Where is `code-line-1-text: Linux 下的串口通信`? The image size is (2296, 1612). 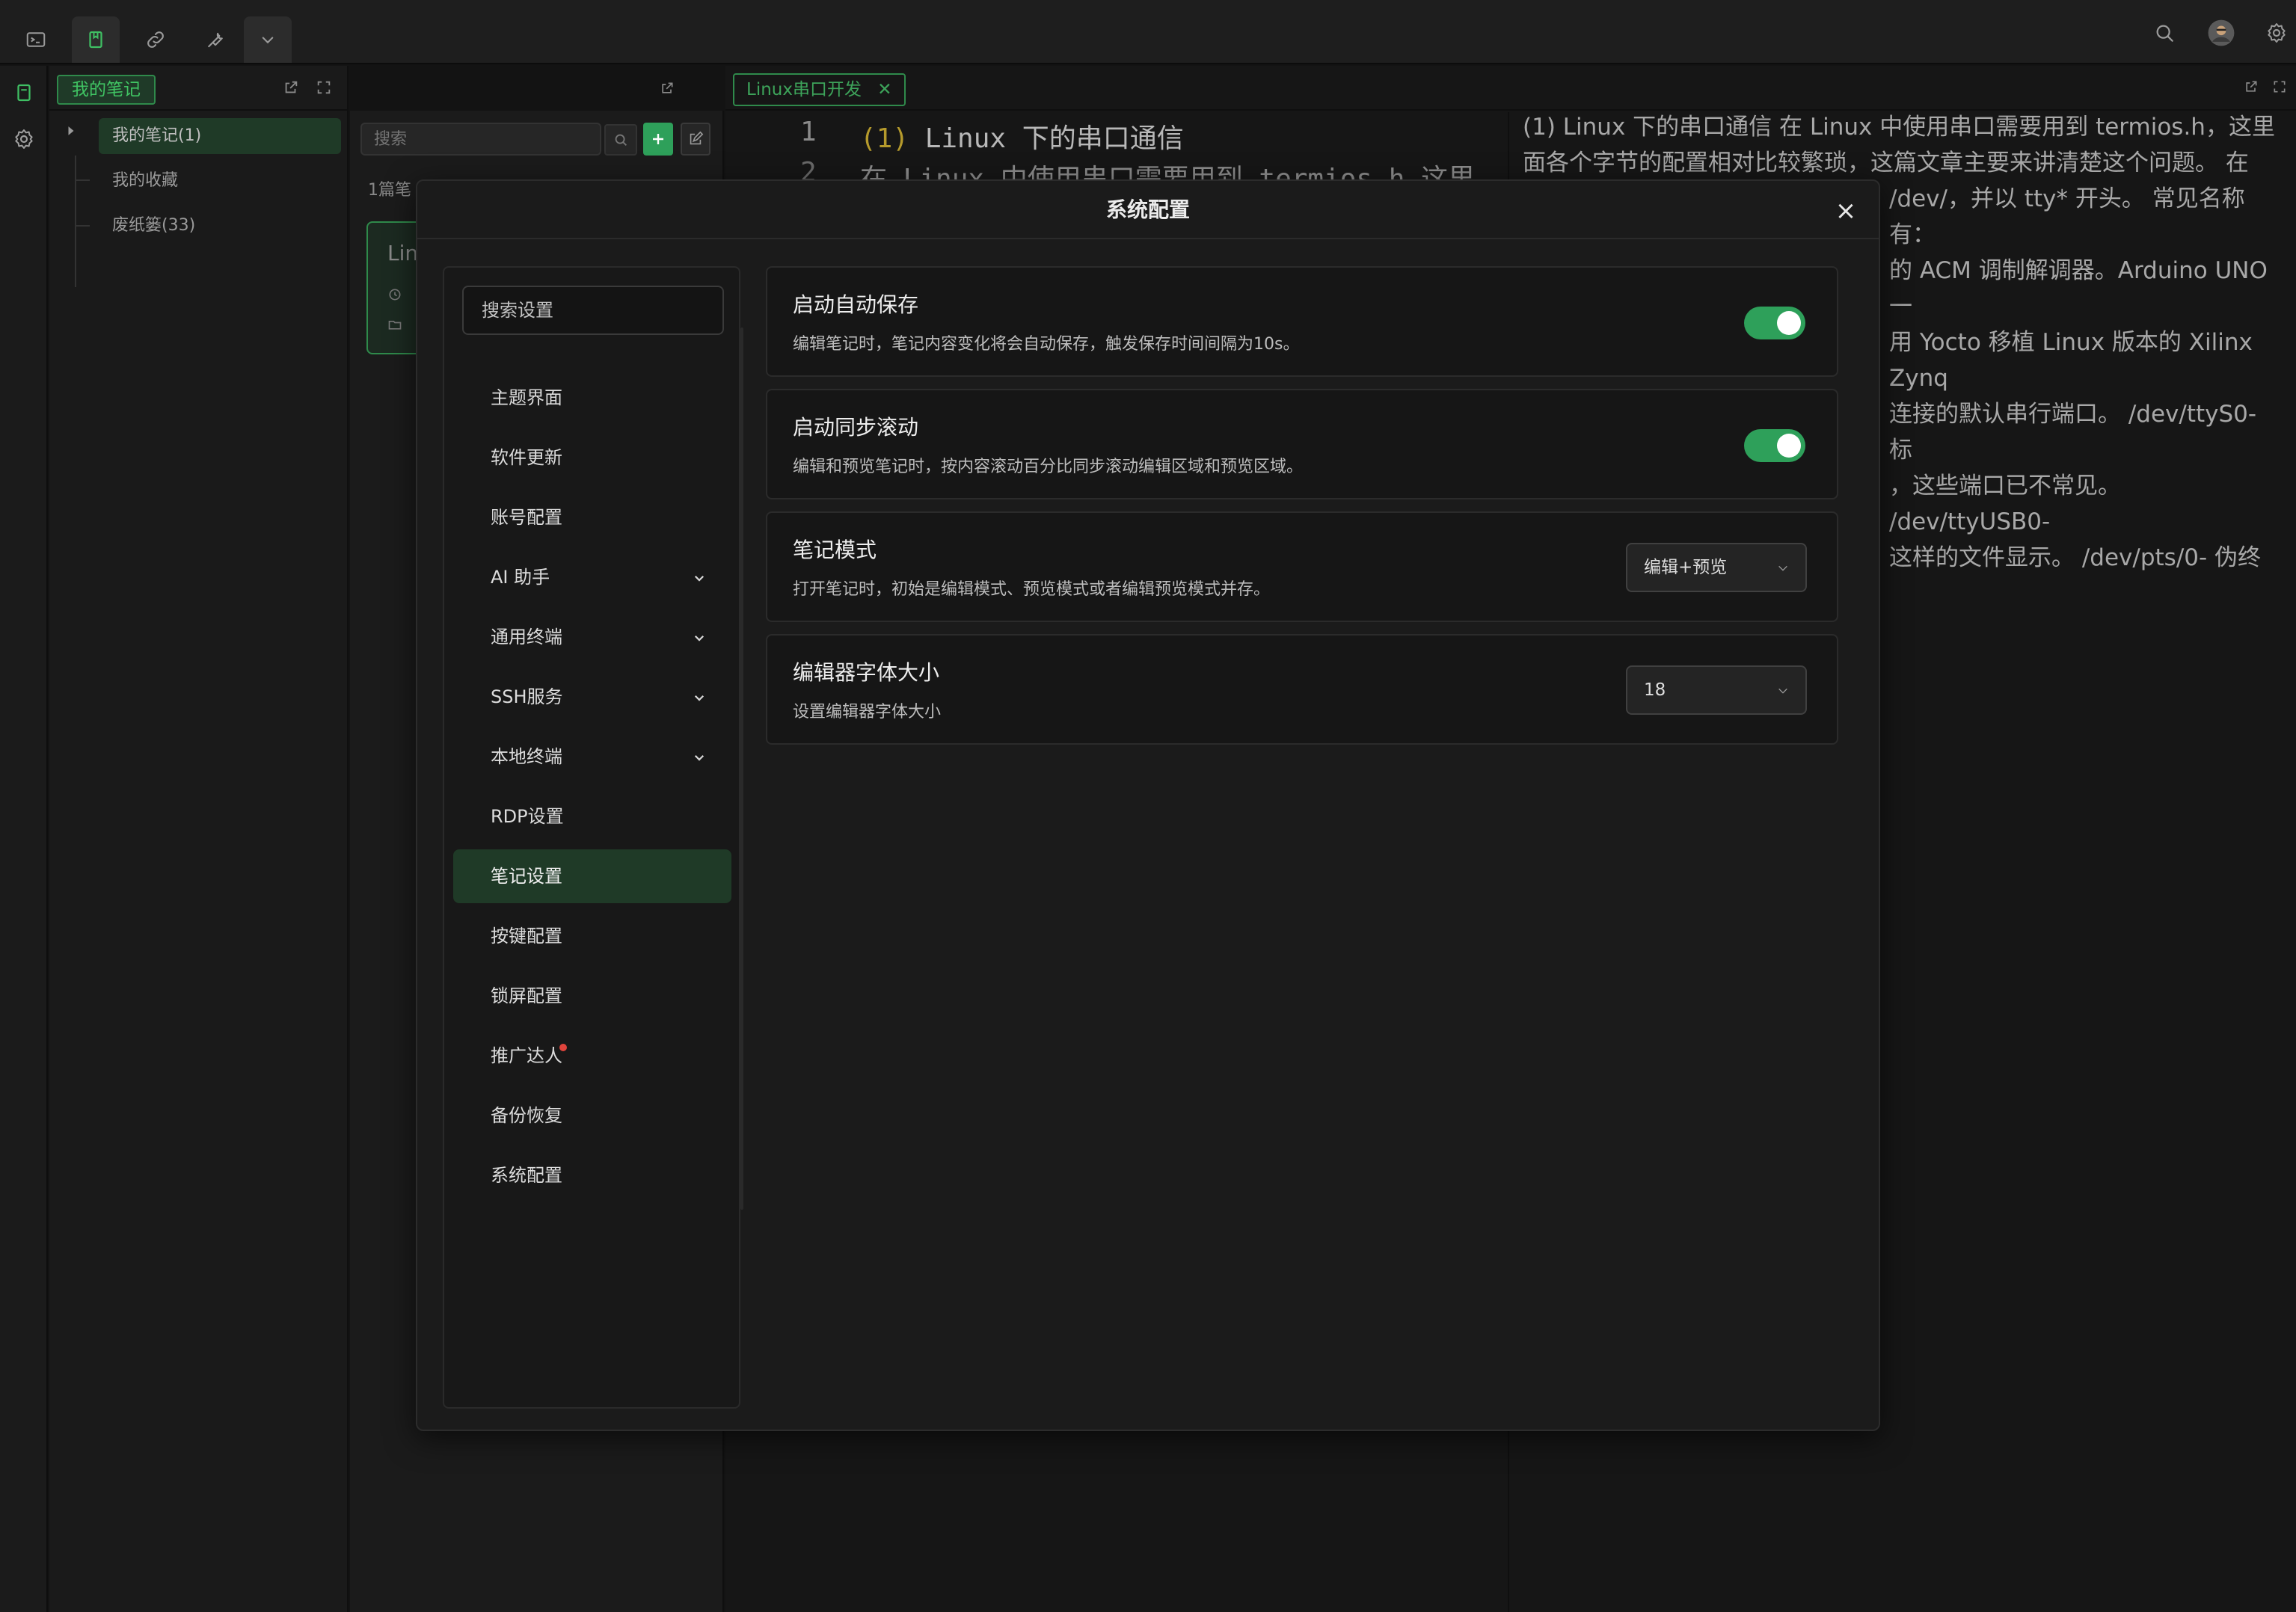 code-line-1-text: Linux 下的串口通信 is located at coordinates (1046, 139).